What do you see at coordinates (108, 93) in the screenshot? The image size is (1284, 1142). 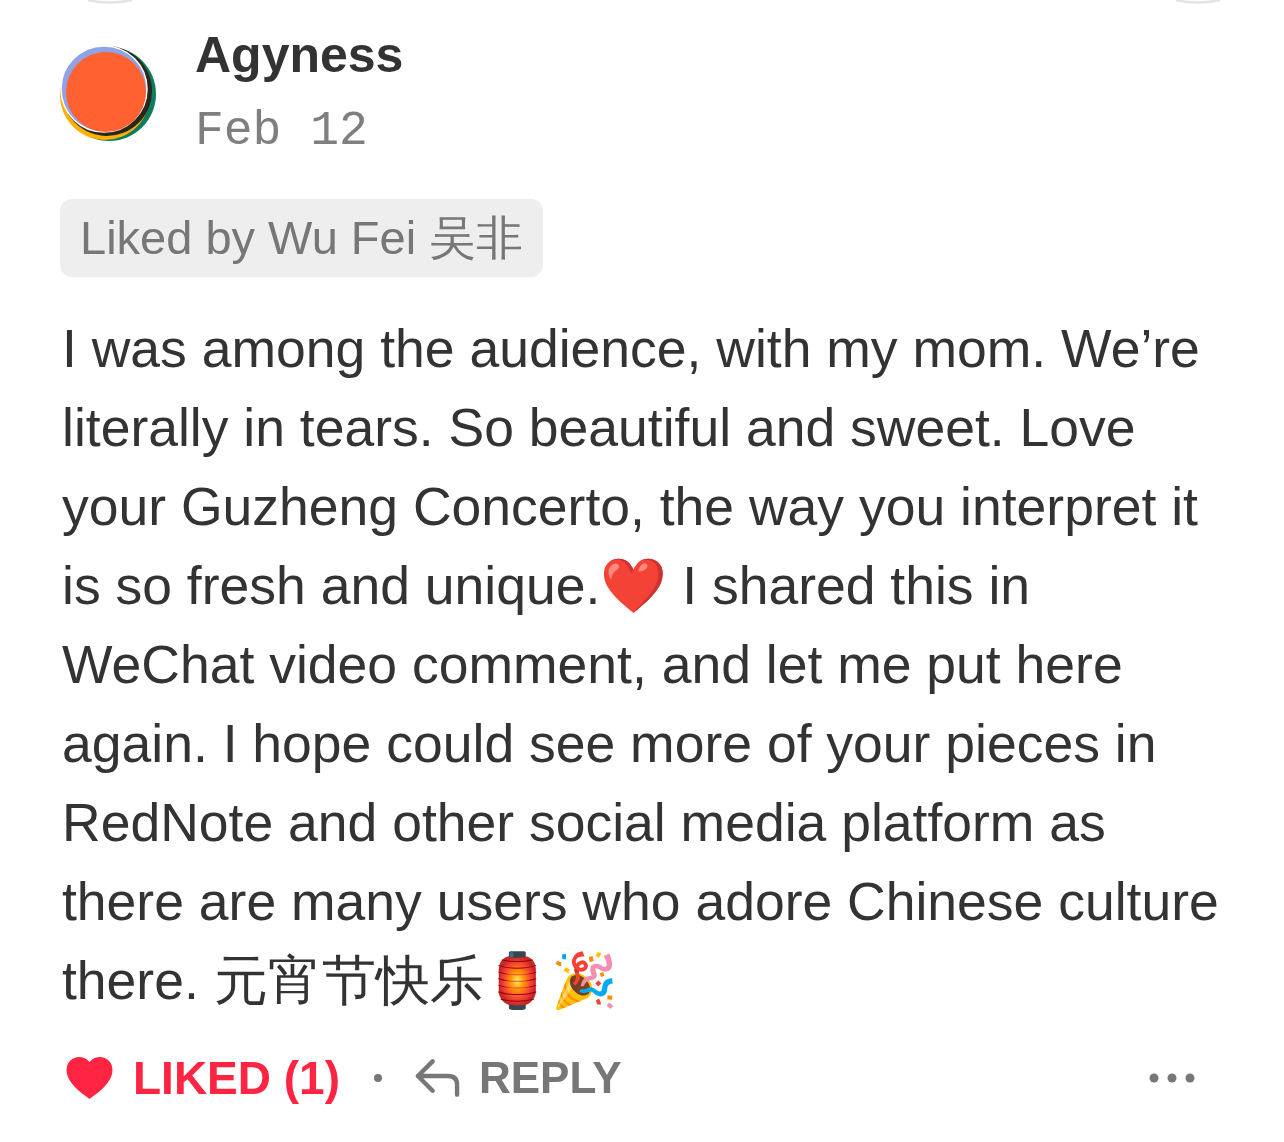 I see `avatar-icon` at bounding box center [108, 93].